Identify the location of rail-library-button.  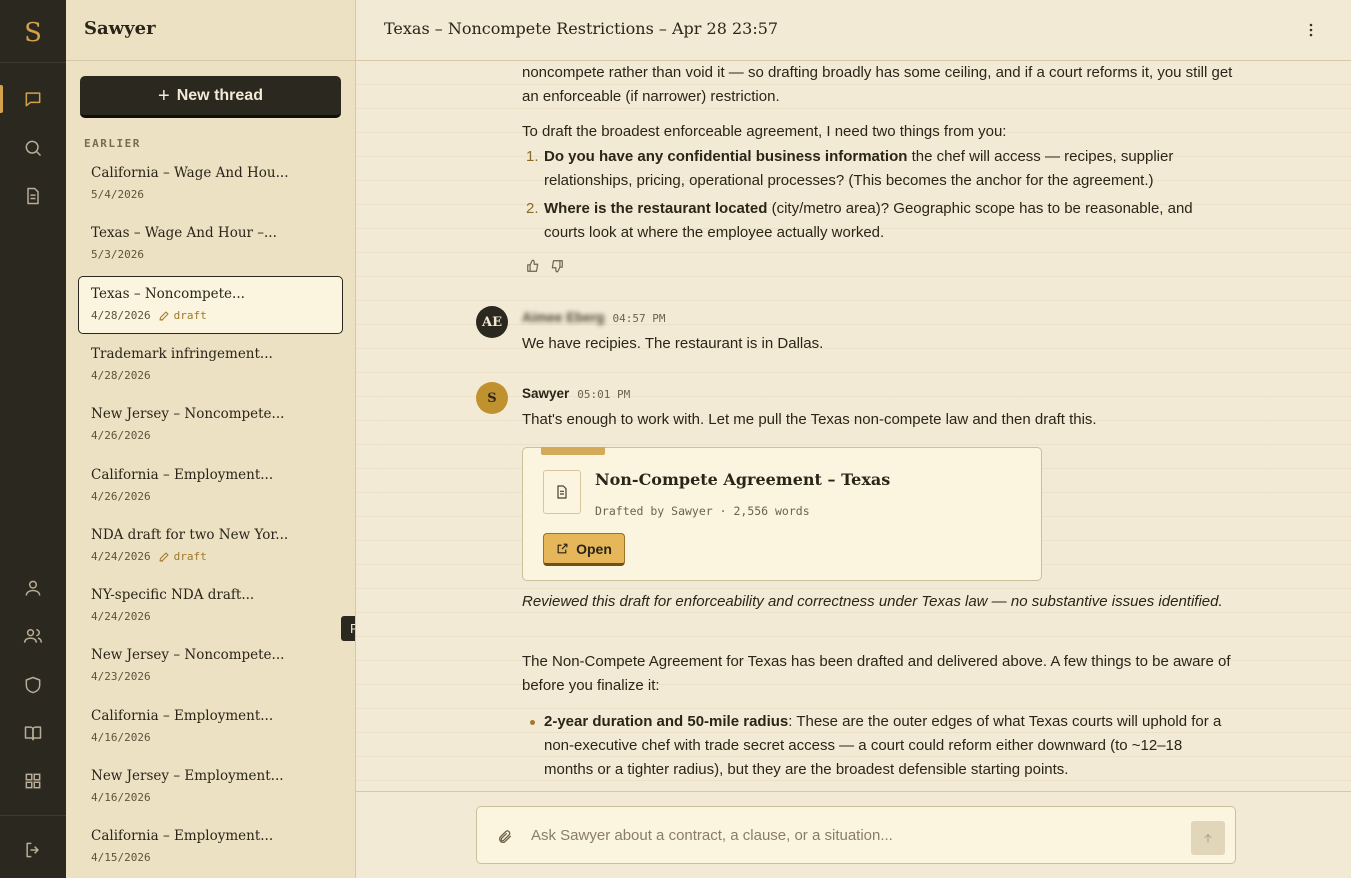
(33, 733).